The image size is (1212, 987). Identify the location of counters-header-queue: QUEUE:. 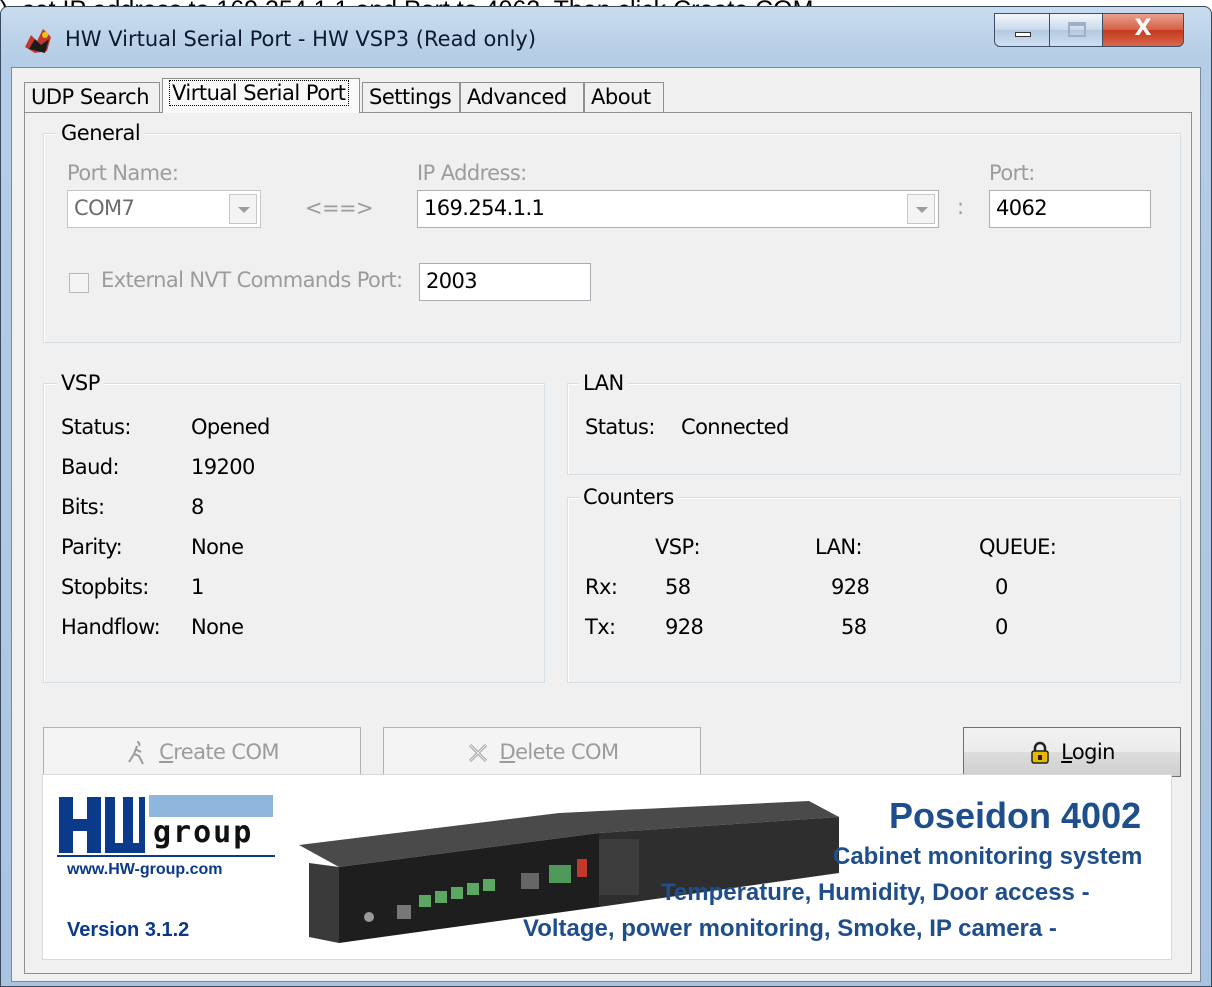
(1018, 547).